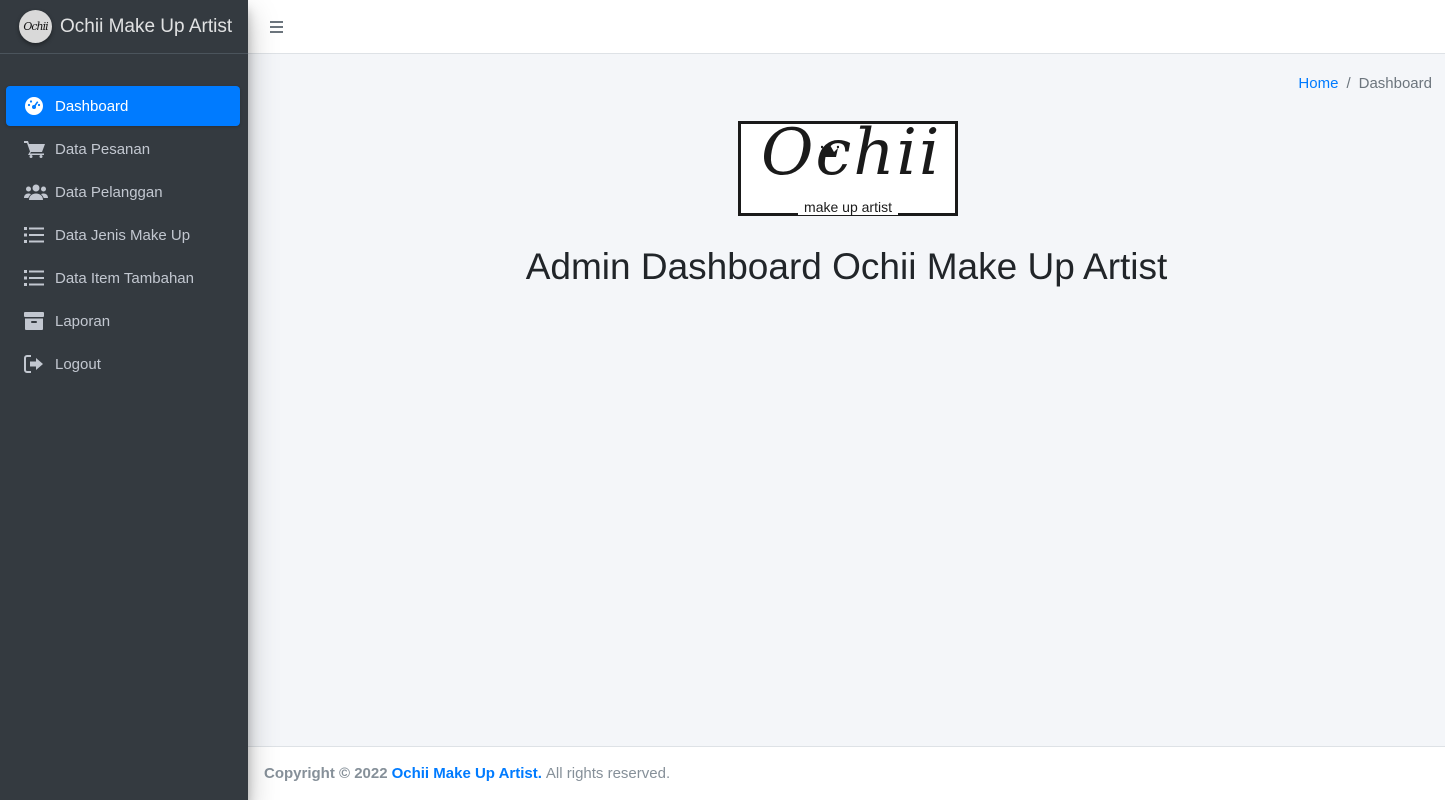 Image resolution: width=1445 pixels, height=800 pixels. I want to click on sign-out-icon, so click(36, 364).